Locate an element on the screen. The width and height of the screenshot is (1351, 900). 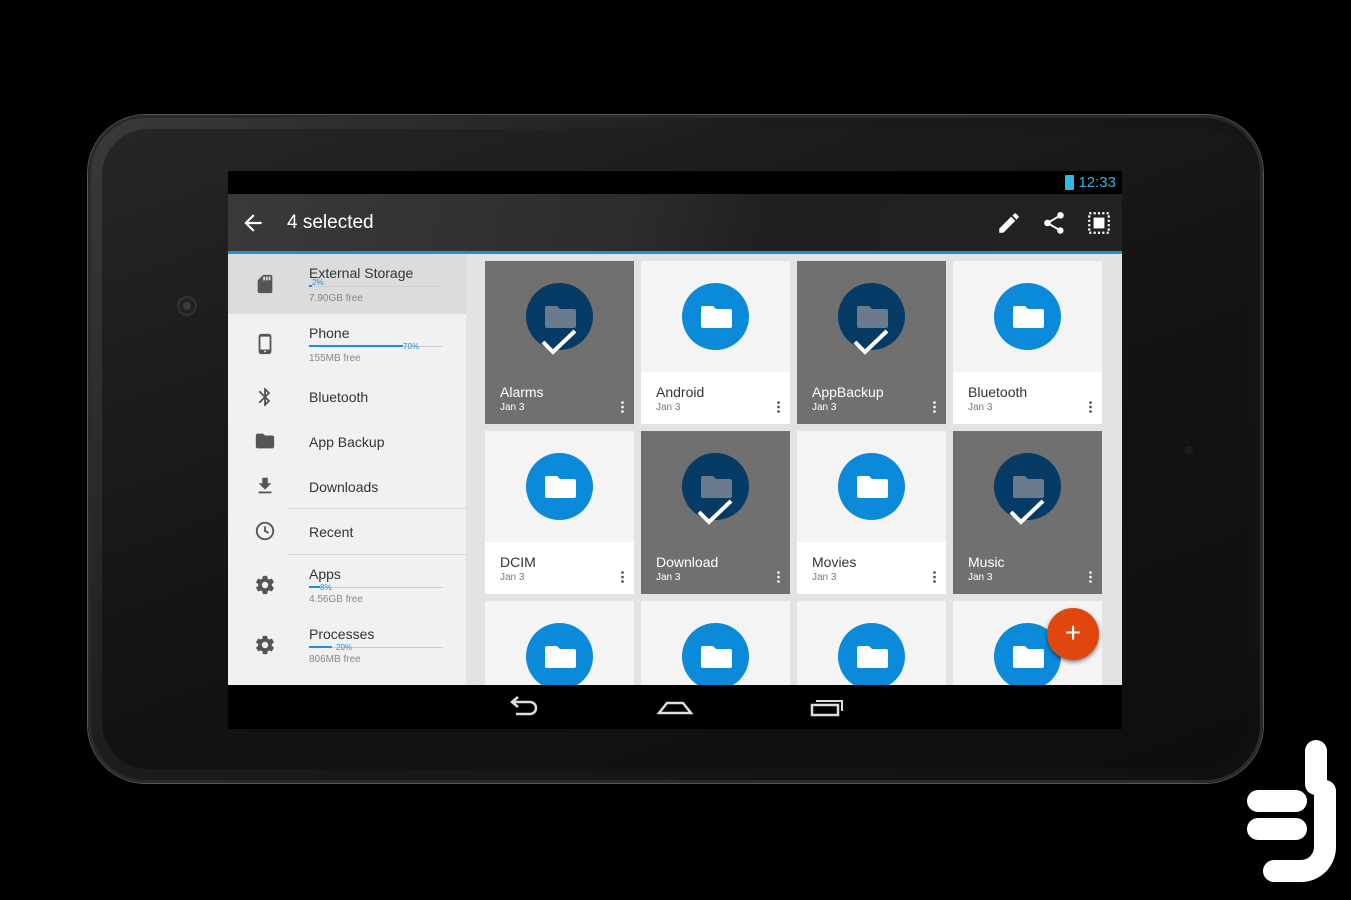
drawer-item-processes: Processes 20% 806MB free is located at coordinates (347, 645).